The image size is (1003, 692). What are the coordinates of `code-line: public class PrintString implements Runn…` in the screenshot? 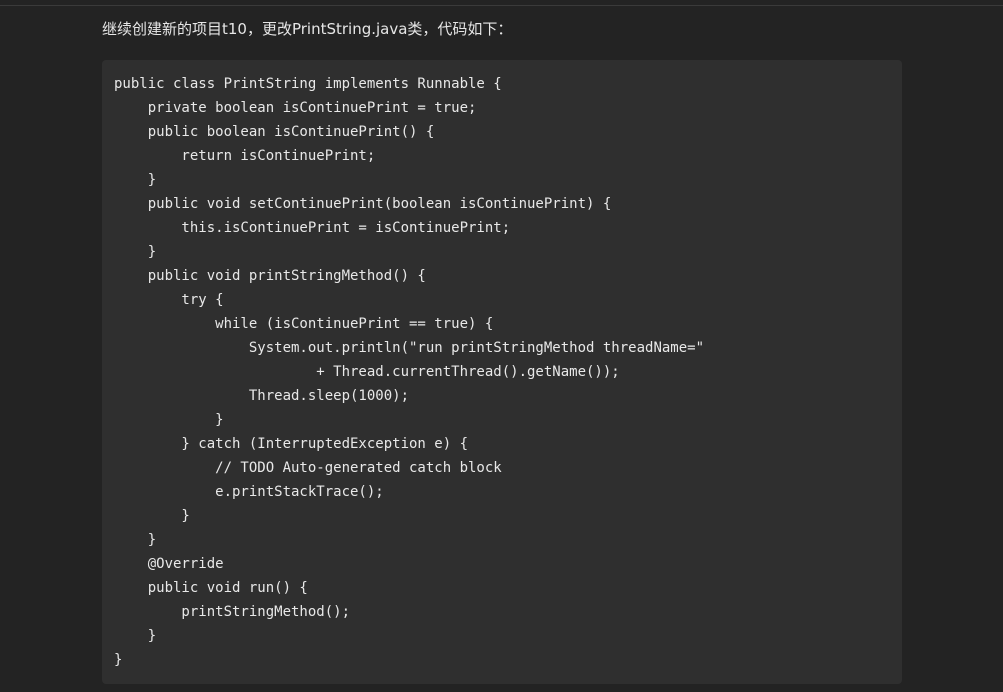 It's located at (308, 84).